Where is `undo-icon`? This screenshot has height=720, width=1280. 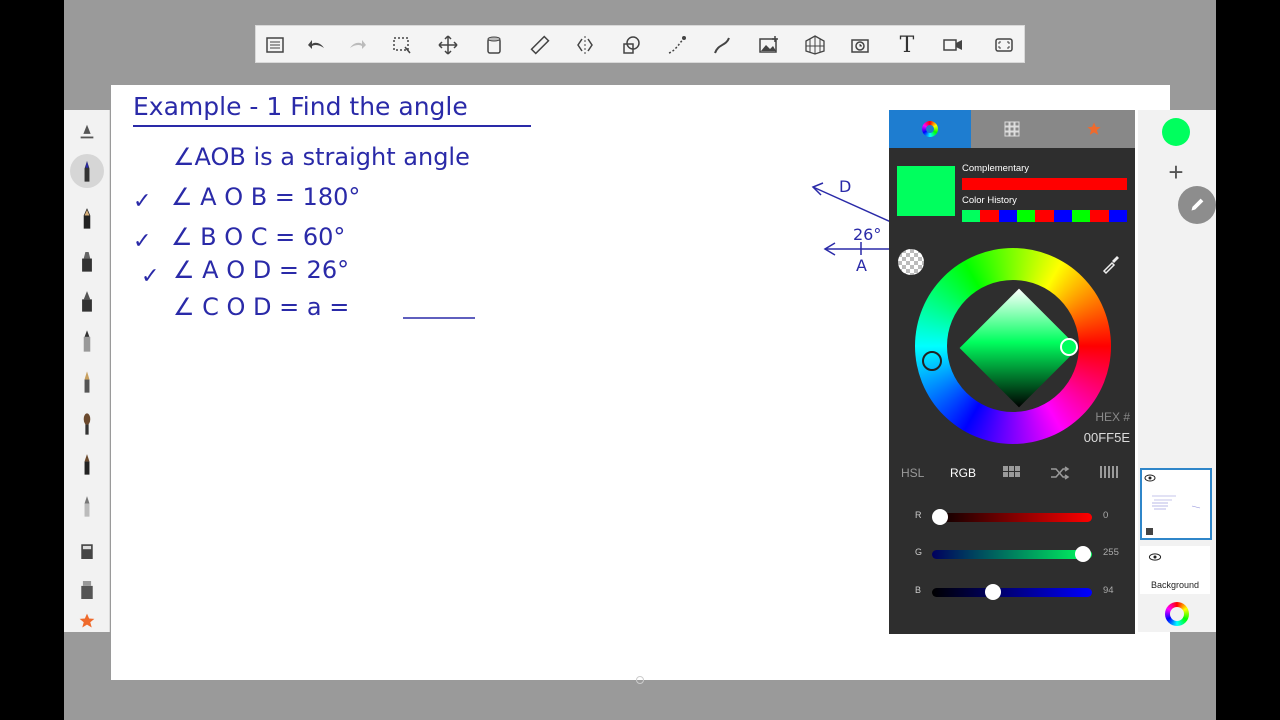 undo-icon is located at coordinates (317, 45).